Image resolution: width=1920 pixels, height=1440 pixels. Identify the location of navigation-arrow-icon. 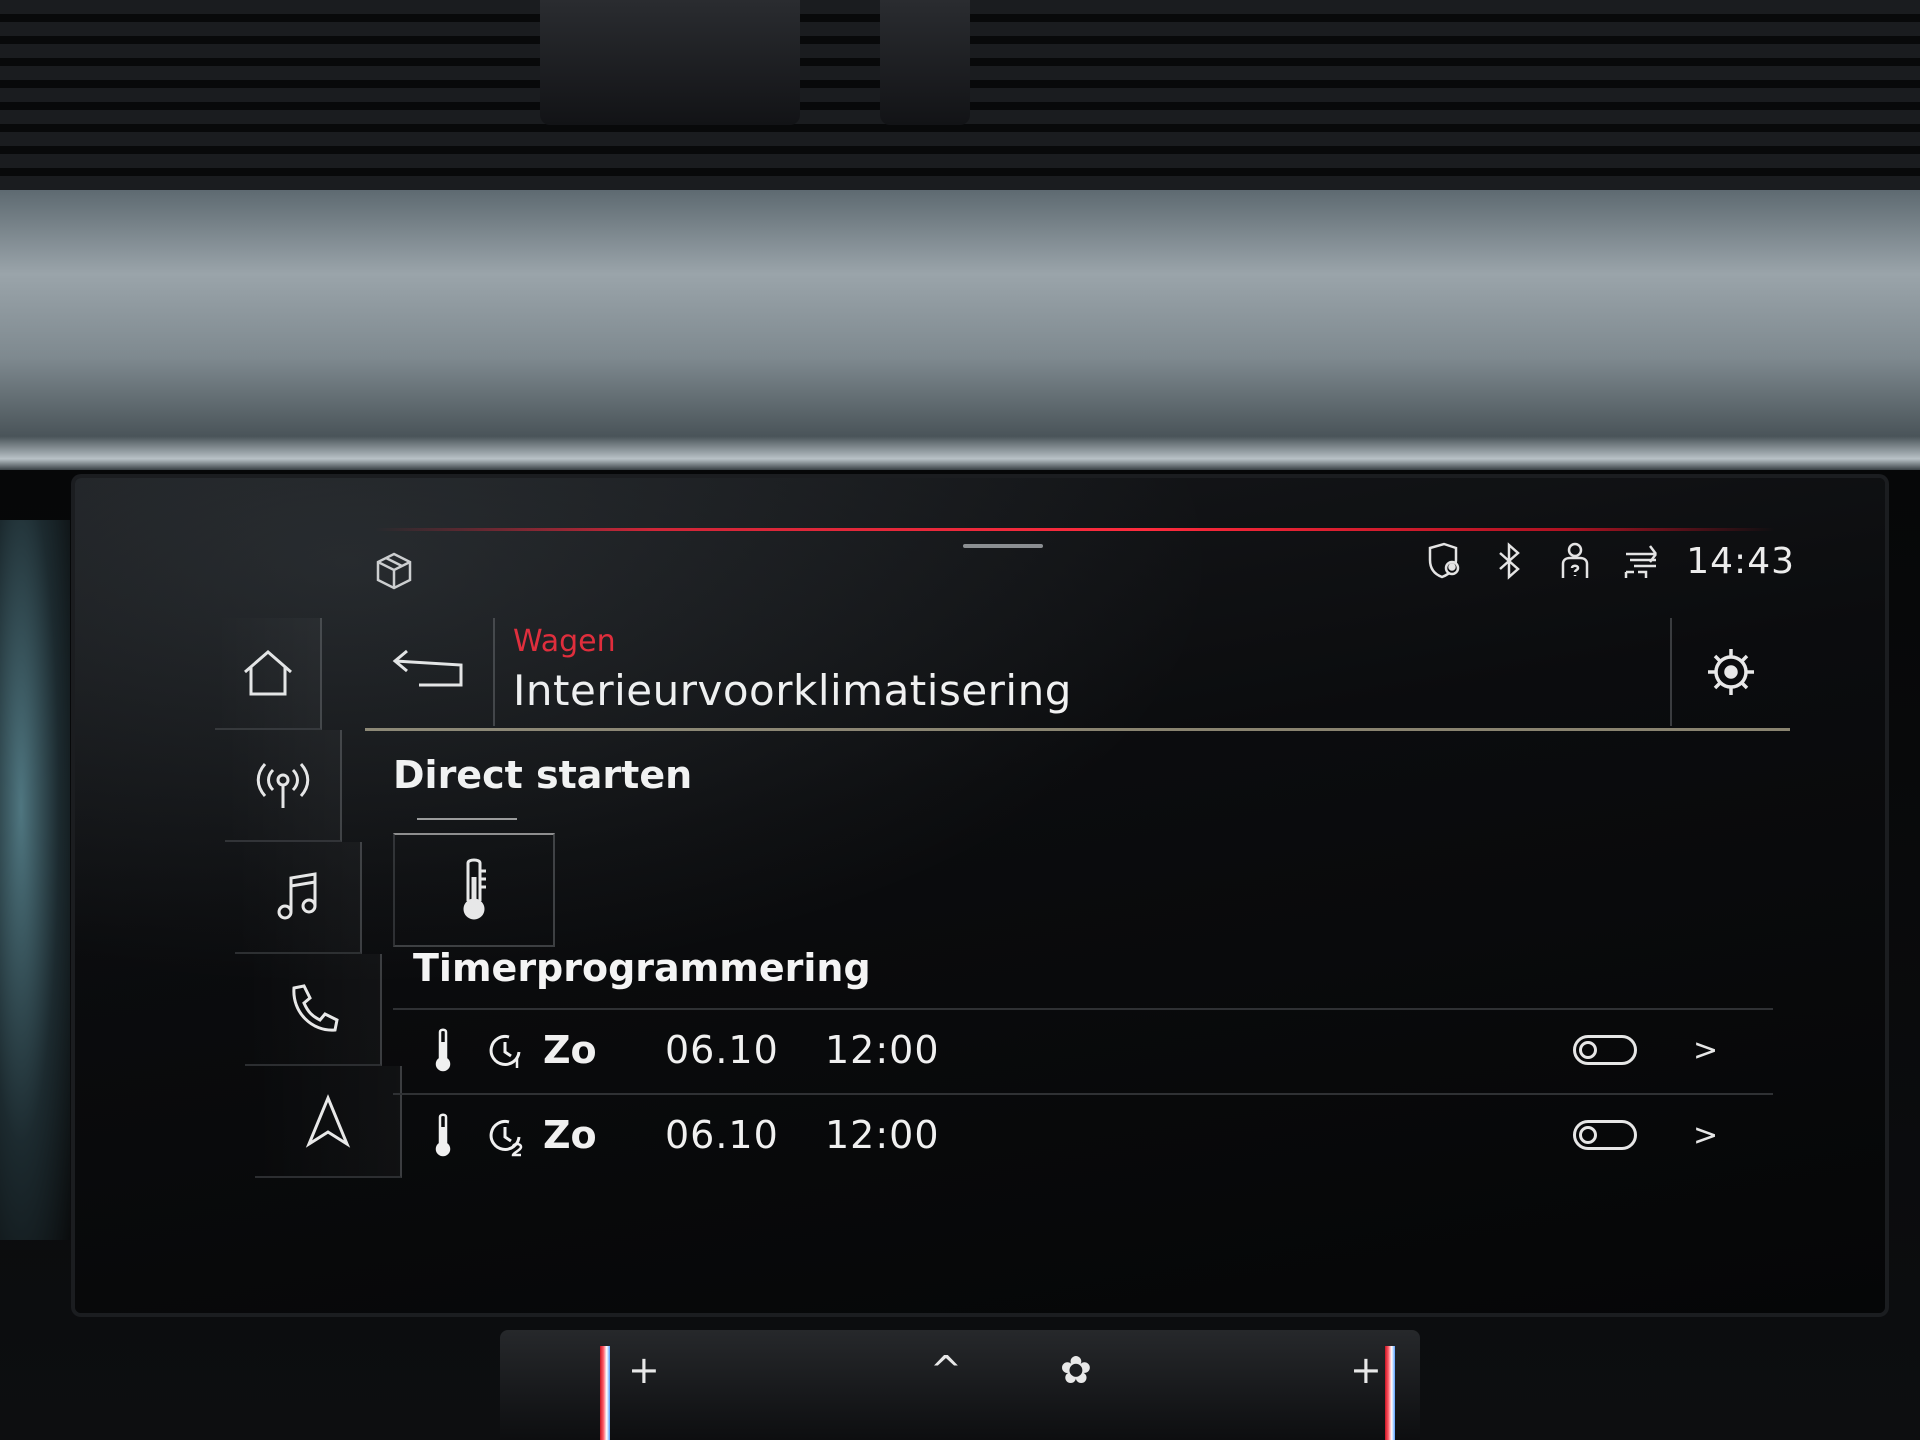
(327, 1121).